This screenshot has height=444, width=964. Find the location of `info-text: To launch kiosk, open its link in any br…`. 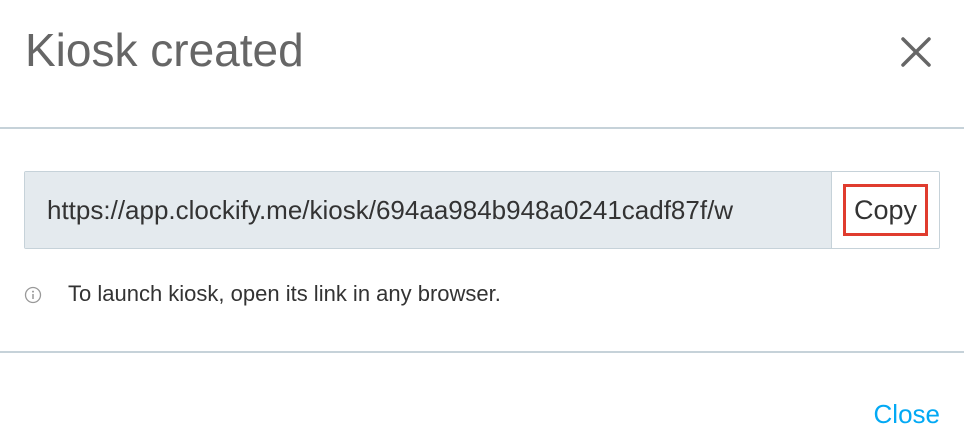

info-text: To launch kiosk, open its link in any br… is located at coordinates (284, 293).